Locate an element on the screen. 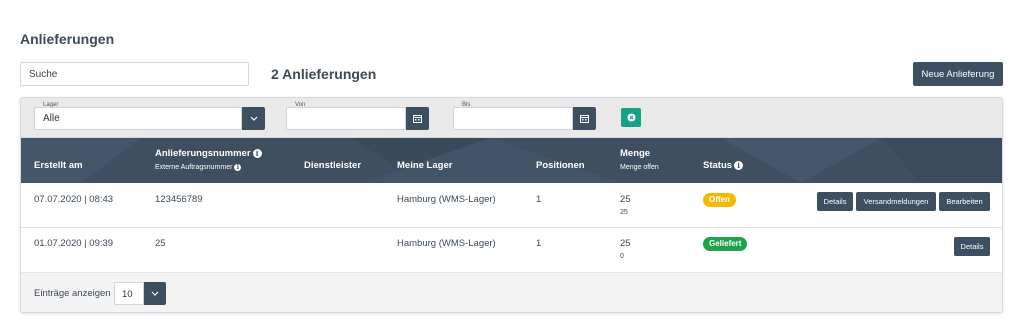 Image resolution: width=1024 pixels, height=324 pixels. header-pattern is located at coordinates (511, 160).